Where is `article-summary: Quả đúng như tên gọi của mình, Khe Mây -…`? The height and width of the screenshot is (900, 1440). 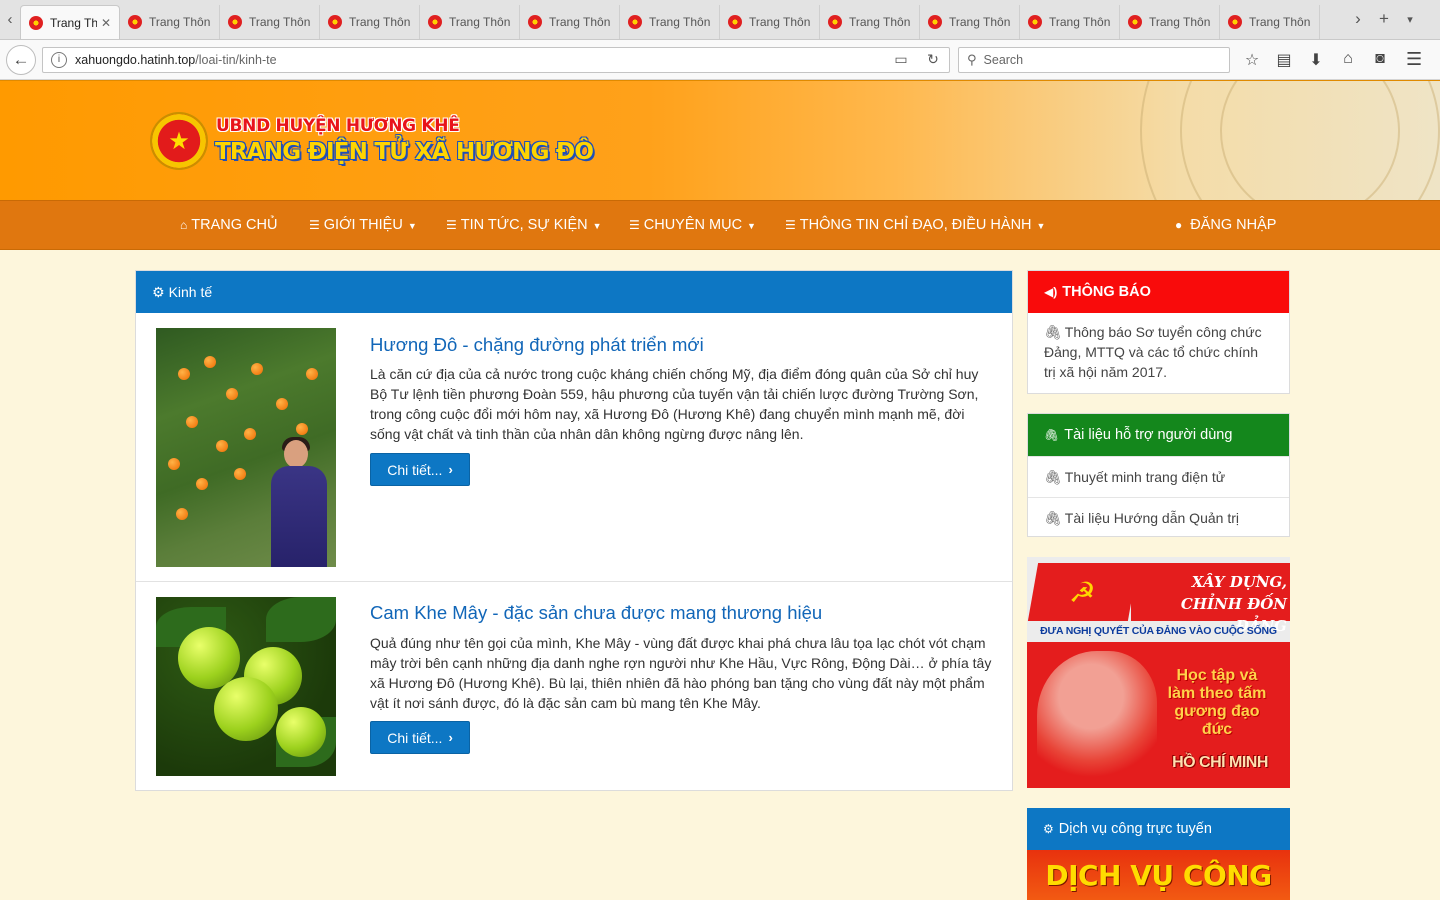 article-summary: Quả đúng như tên gọi của mình, Khe Mây -… is located at coordinates (681, 673).